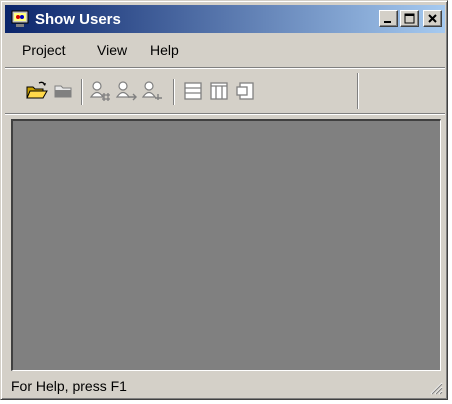 The image size is (452, 404). Describe the element at coordinates (225, 19) in the screenshot. I see `title-bar: Show Users` at that location.